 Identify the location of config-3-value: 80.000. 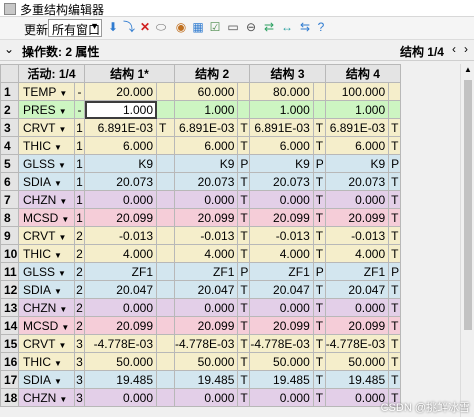
(281, 91).